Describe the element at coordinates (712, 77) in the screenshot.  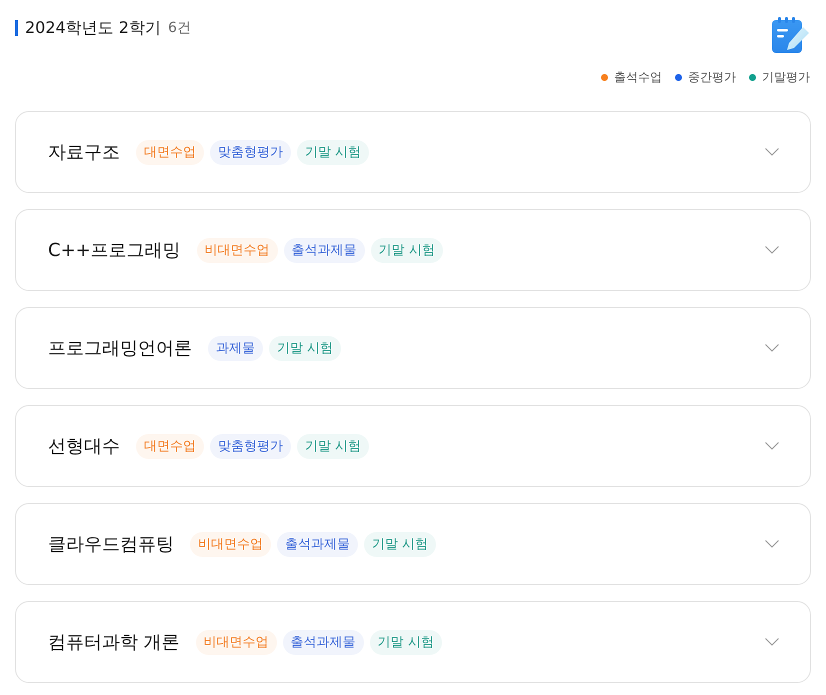
I see `legend-label: 중간평가` at that location.